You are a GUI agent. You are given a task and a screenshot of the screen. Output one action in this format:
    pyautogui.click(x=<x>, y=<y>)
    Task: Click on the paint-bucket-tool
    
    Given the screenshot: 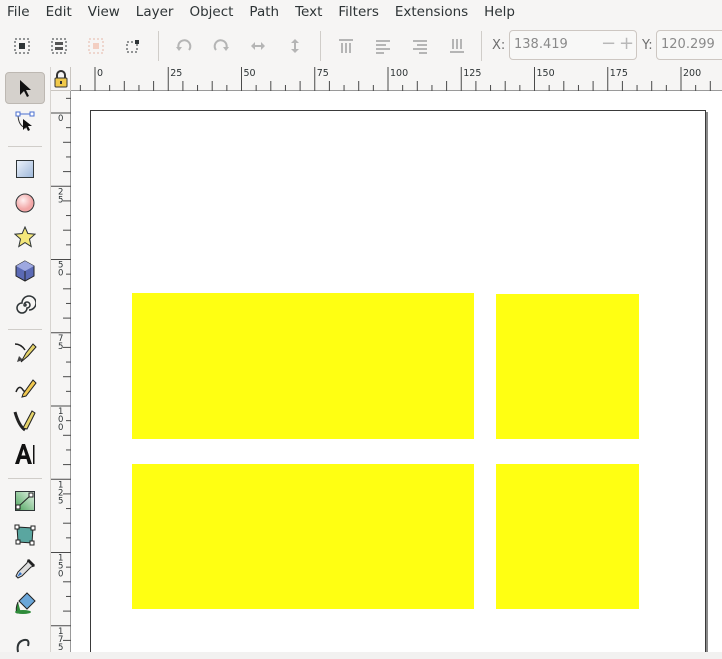 What is the action you would take?
    pyautogui.click(x=25, y=603)
    